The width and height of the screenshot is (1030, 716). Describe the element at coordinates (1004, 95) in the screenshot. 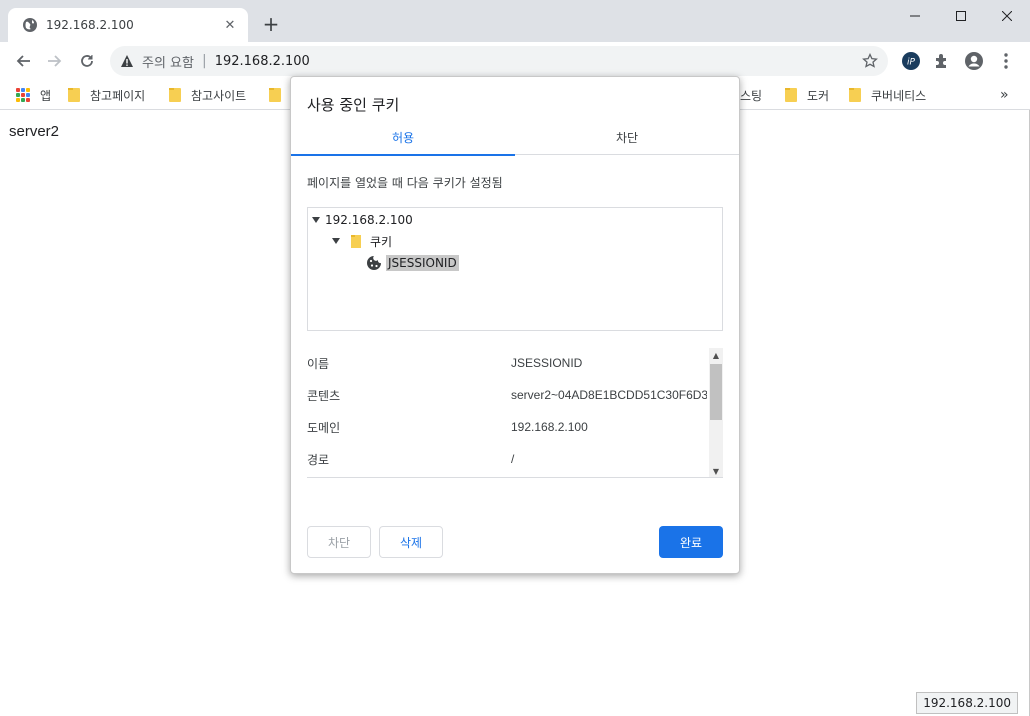

I see `bookmarks-overflow-button: »` at that location.